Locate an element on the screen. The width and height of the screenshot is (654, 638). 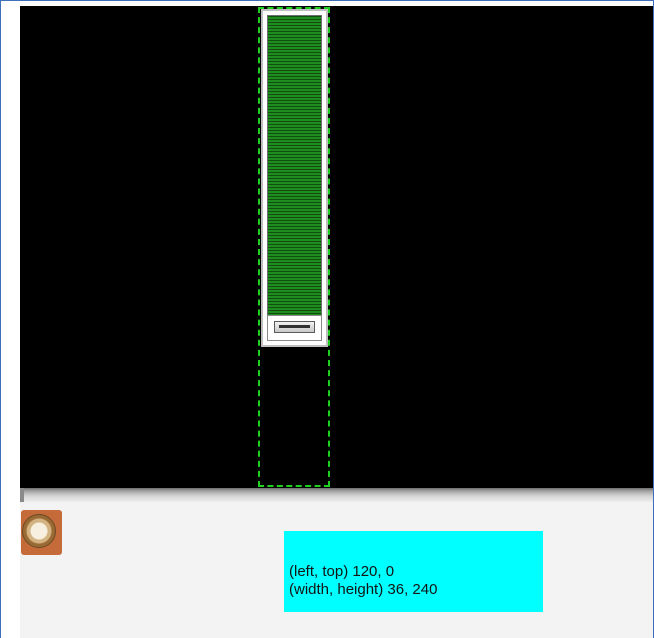
slider-thumb-area is located at coordinates (294, 328).